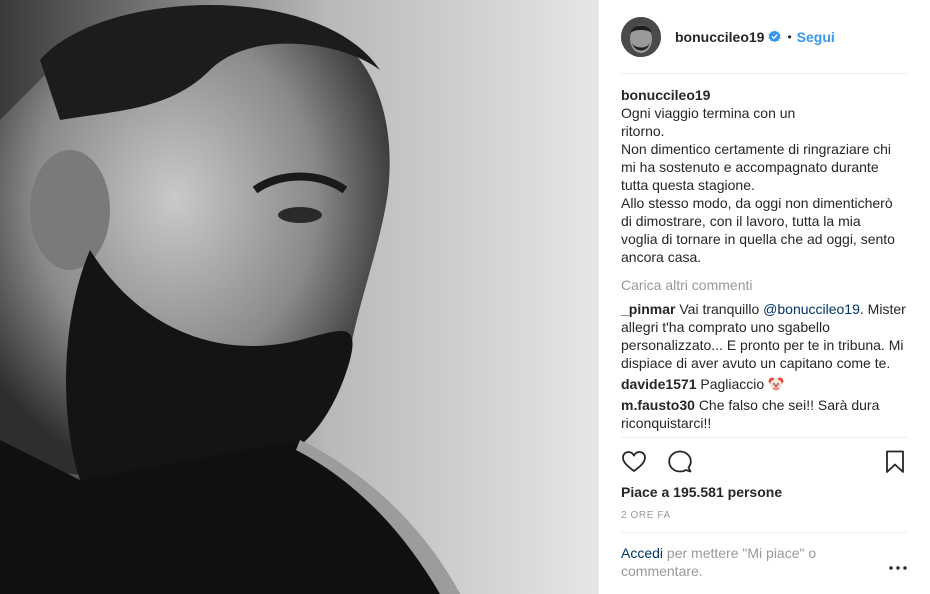 Image resolution: width=930 pixels, height=594 pixels. Describe the element at coordinates (895, 462) in the screenshot. I see `bookmark-icon` at that location.